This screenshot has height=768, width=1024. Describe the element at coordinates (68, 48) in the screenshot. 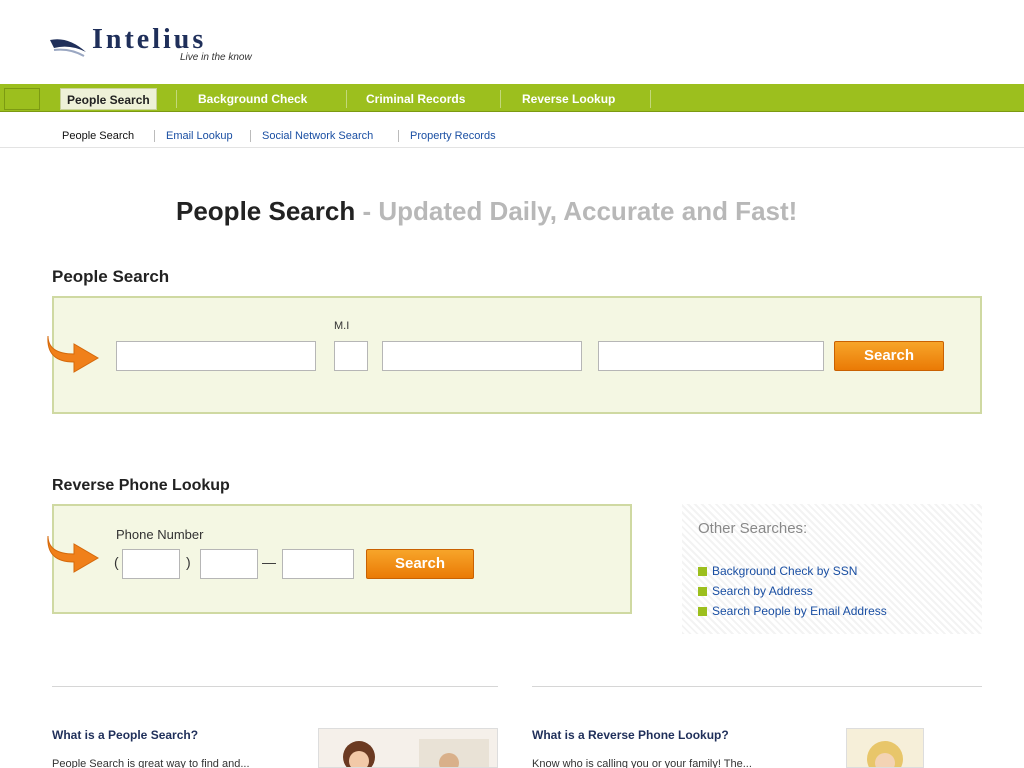

I see `swoosh-icon` at that location.